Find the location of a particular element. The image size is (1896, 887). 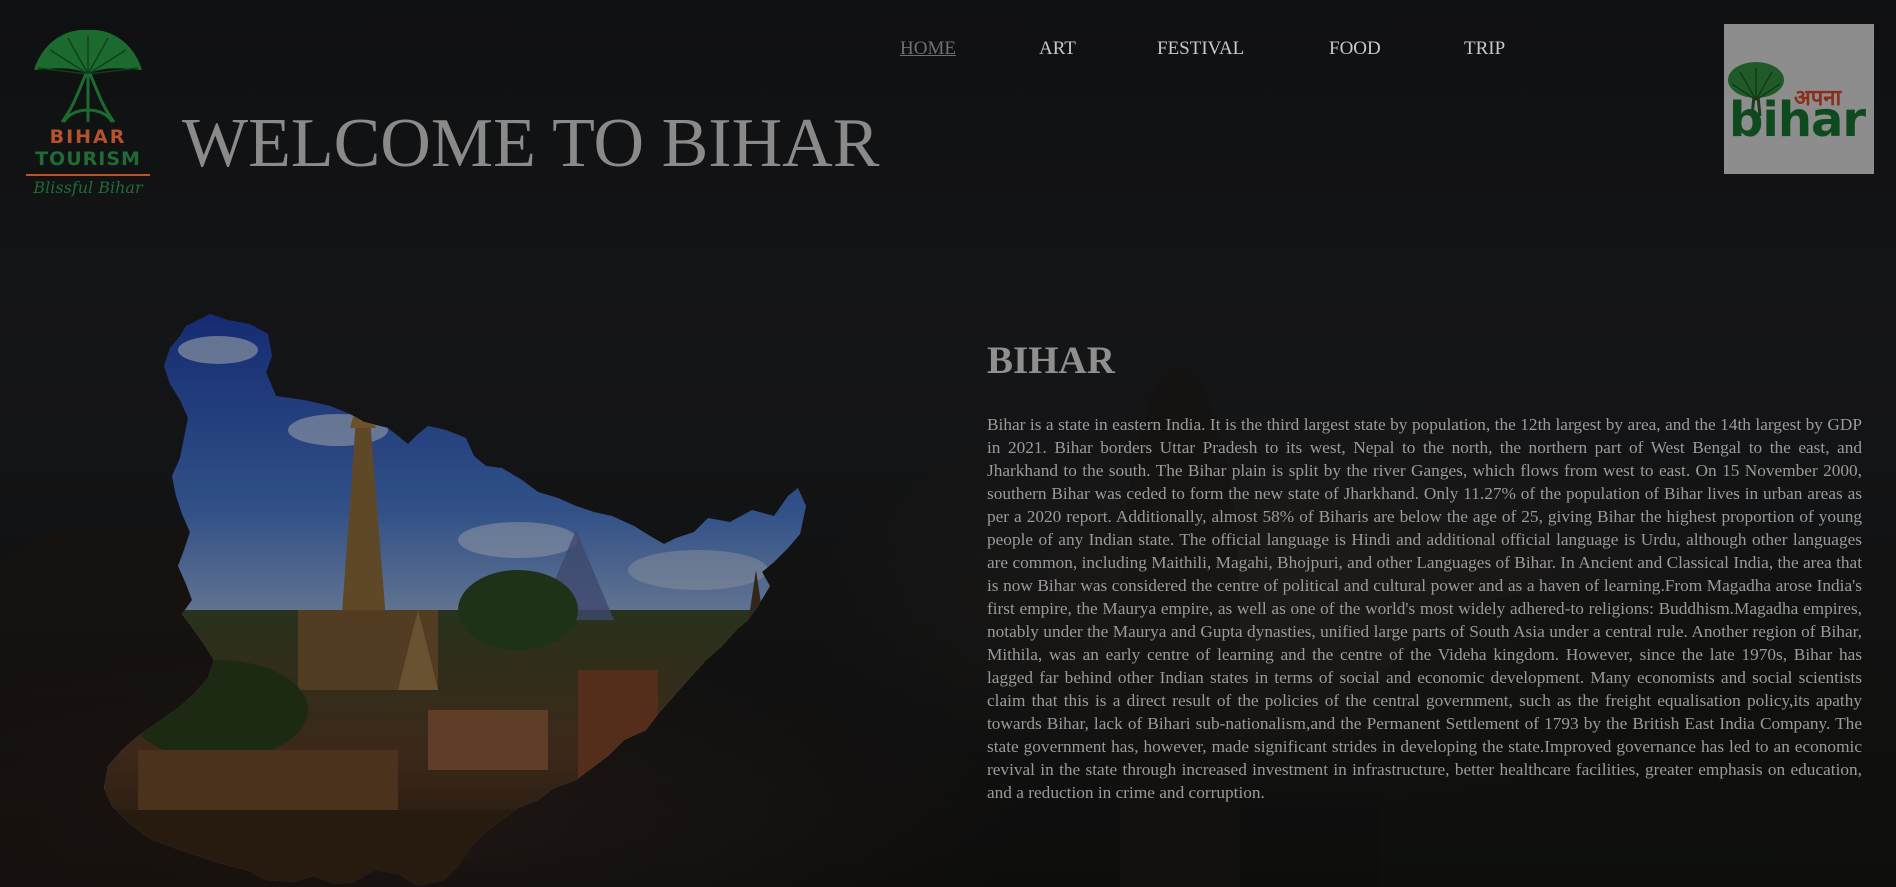

nav-item-art: ART is located at coordinates (1057, 49).